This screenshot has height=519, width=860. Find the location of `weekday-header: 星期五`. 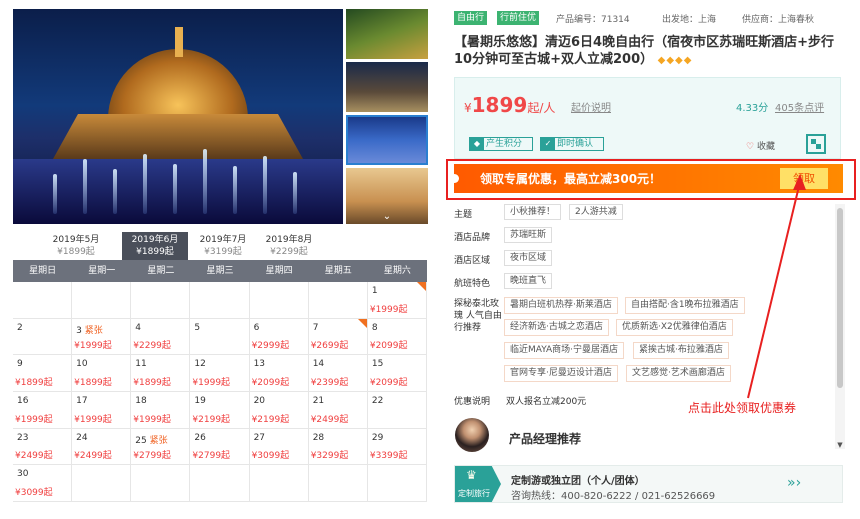

weekday-header: 星期五 is located at coordinates (338, 271).